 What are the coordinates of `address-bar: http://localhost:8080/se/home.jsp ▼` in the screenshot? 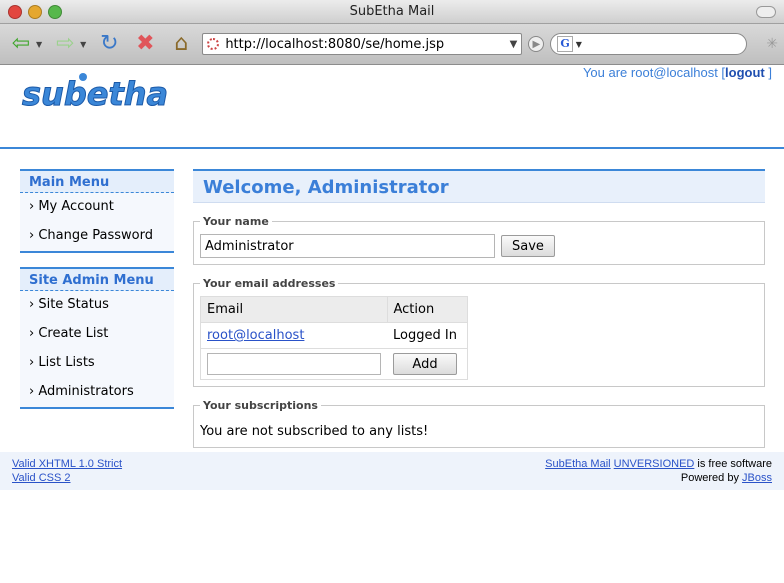 It's located at (362, 44).